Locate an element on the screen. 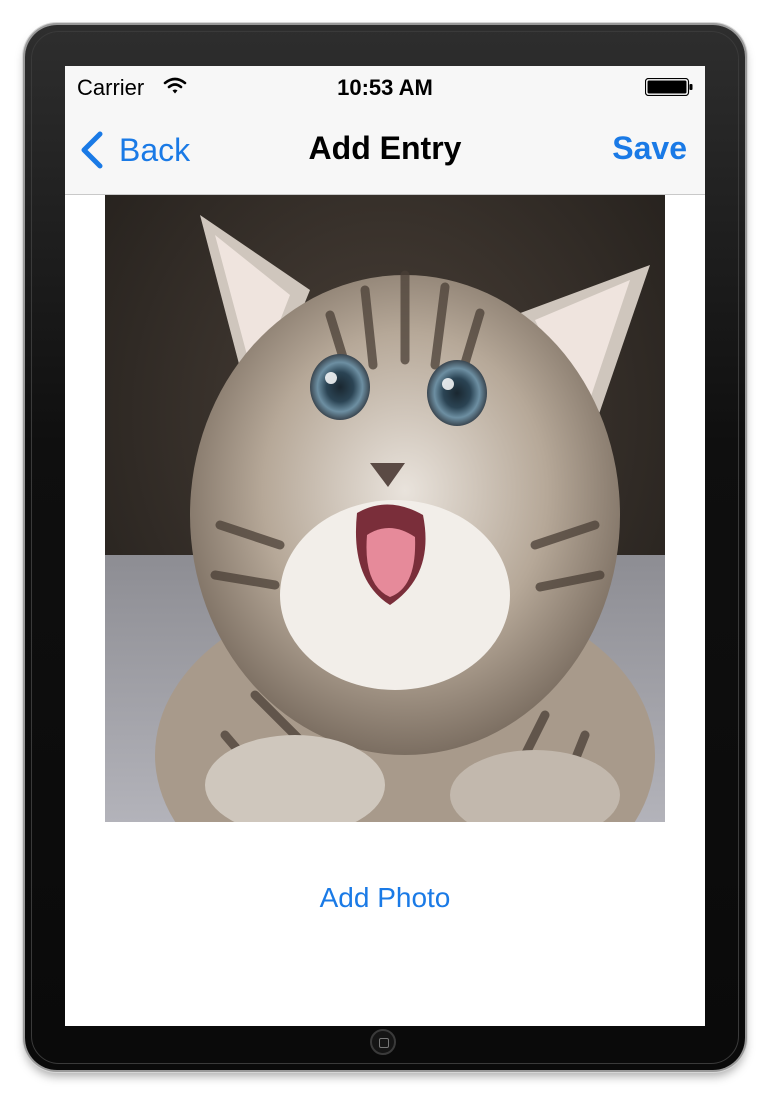  save-button: Save is located at coordinates (649, 148).